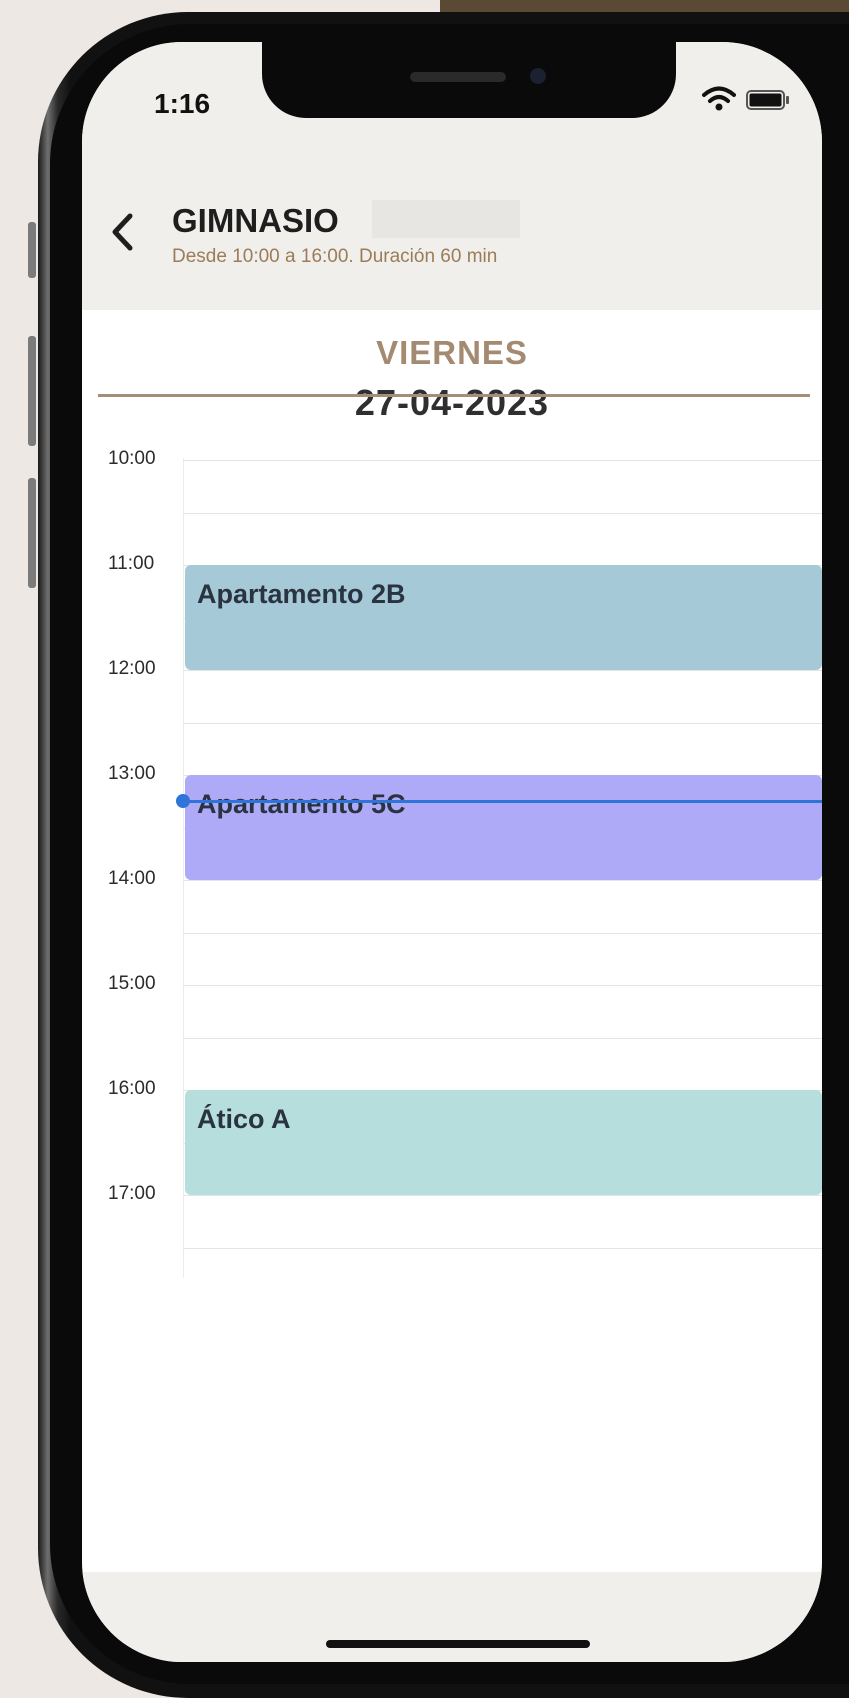 The width and height of the screenshot is (849, 1698). Describe the element at coordinates (132, 878) in the screenshot. I see `hour-label: 14:00` at that location.